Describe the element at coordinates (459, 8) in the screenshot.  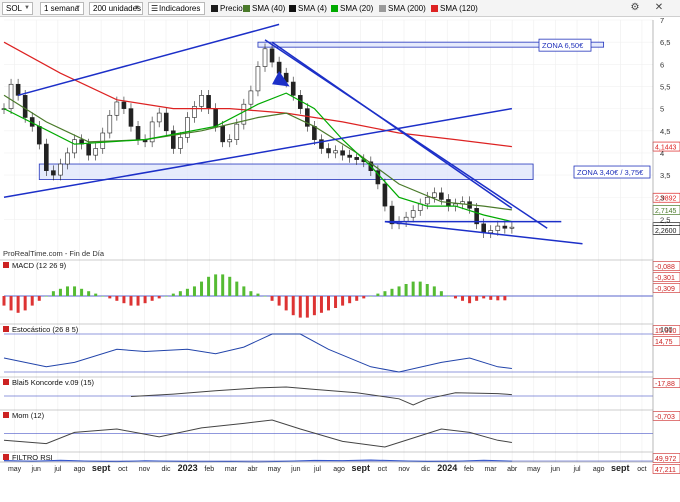
I see `legend-label: SMA (120)` at that location.